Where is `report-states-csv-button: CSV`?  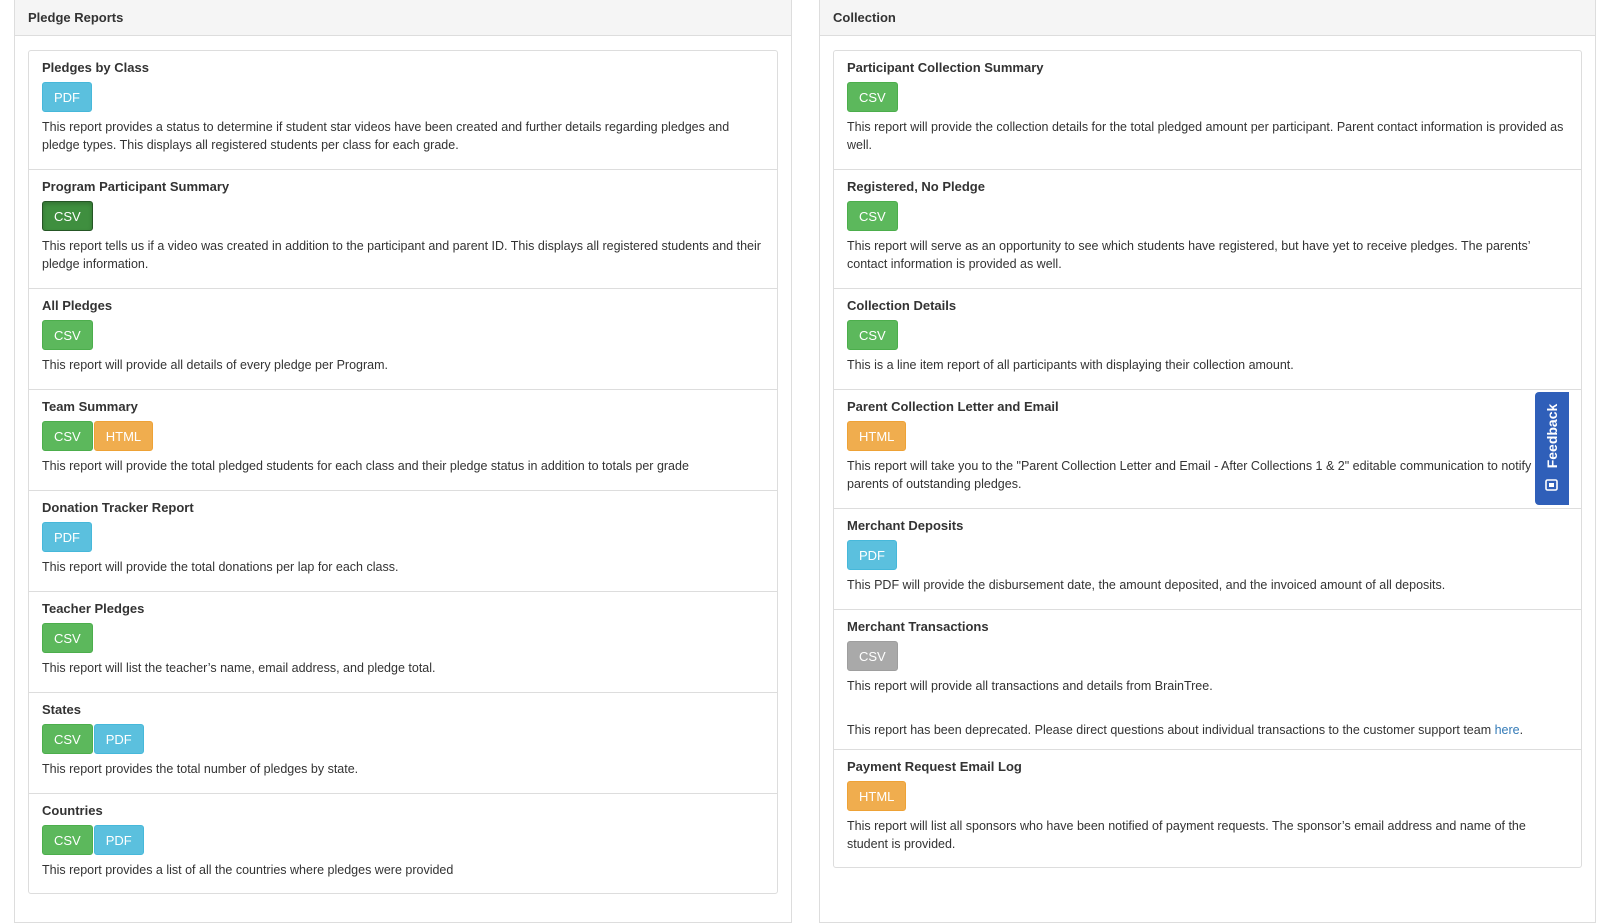 report-states-csv-button: CSV is located at coordinates (67, 739).